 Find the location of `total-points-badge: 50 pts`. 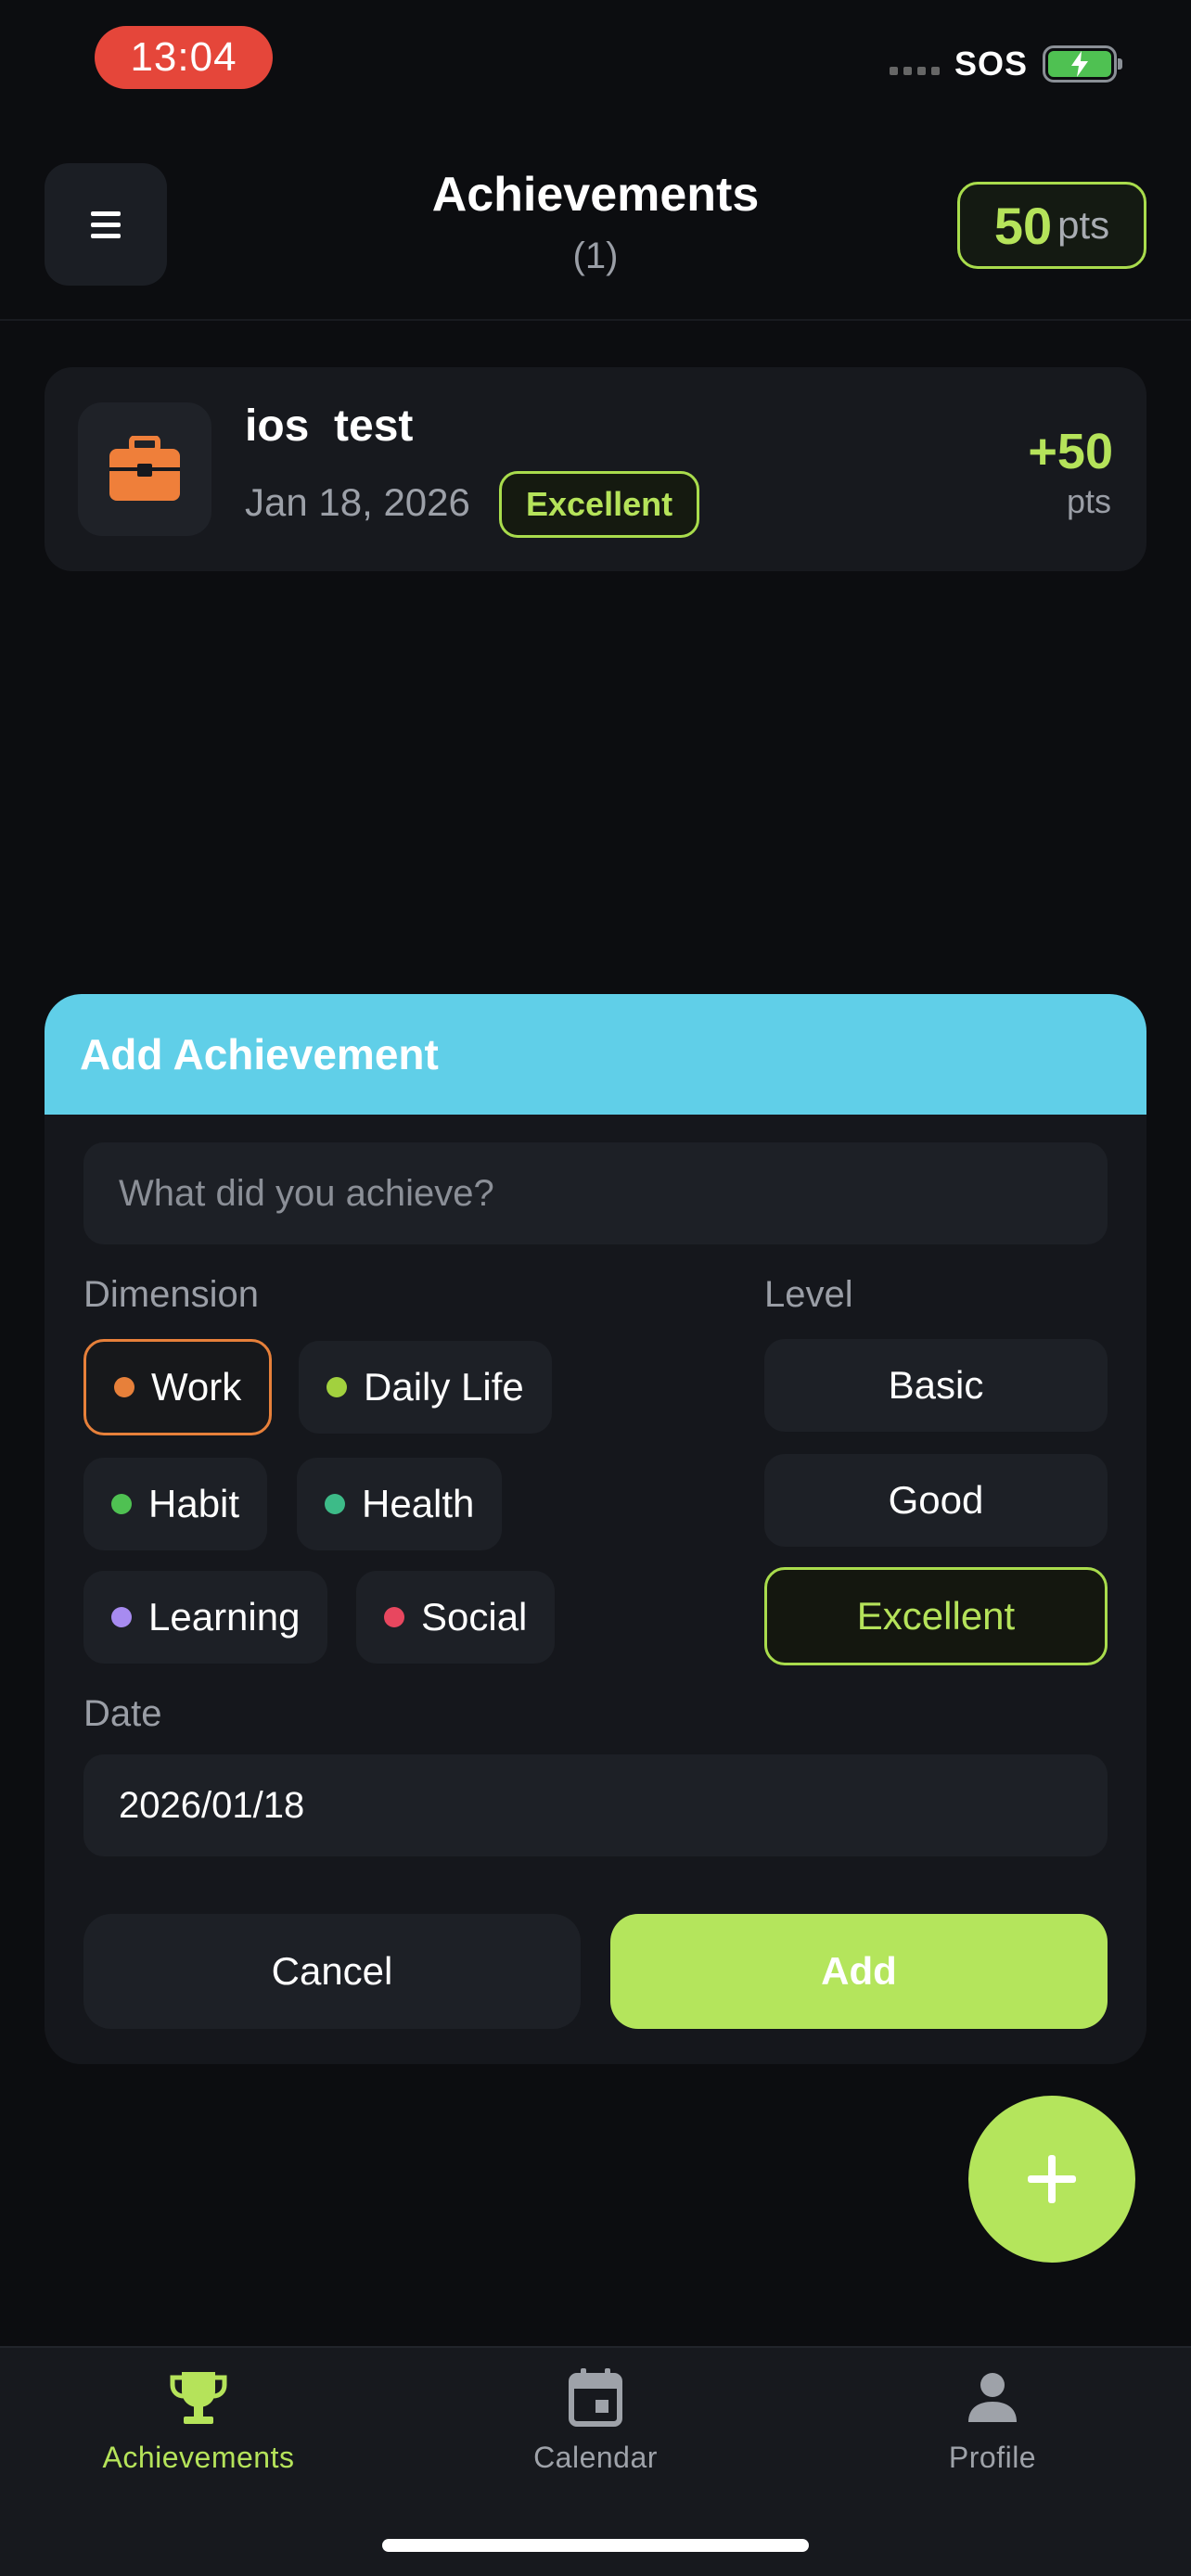

total-points-badge: 50 pts is located at coordinates (1051, 226).